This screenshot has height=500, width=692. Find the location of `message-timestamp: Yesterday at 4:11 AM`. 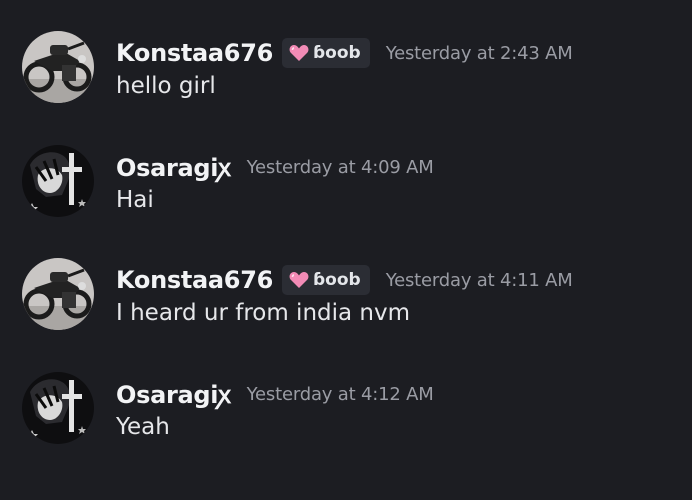

message-timestamp: Yesterday at 4:11 AM is located at coordinates (479, 280).